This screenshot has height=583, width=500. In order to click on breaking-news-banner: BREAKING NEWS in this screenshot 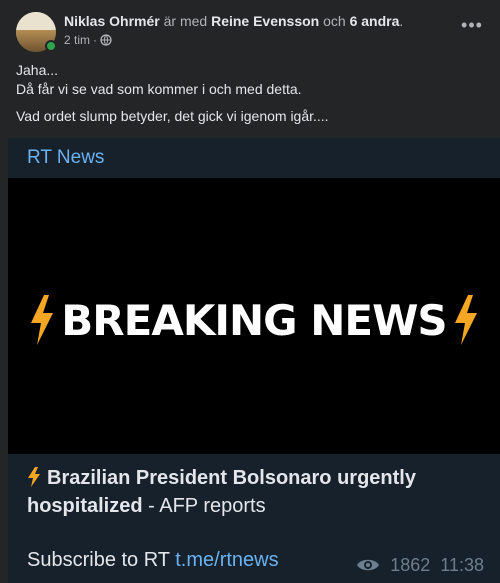, I will do `click(253, 320)`.